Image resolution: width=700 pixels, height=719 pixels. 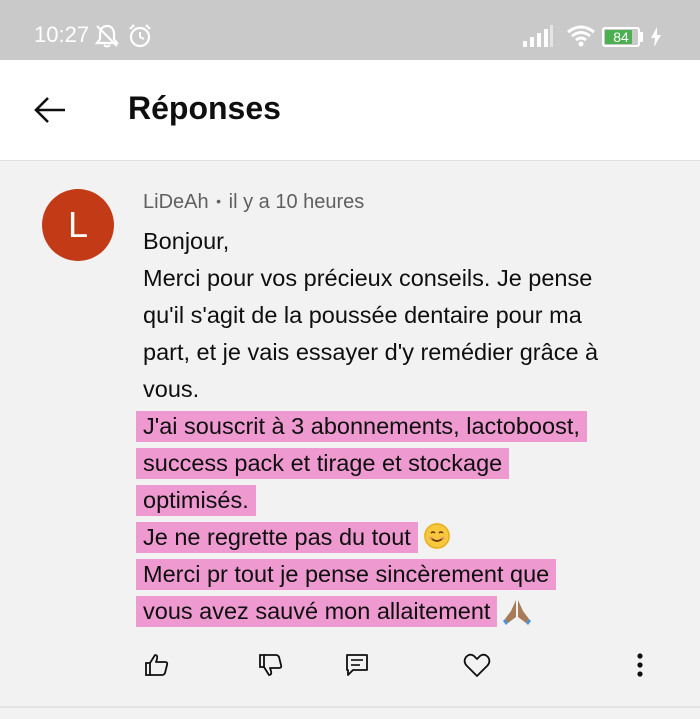 I want to click on more-options-button, so click(x=640, y=665).